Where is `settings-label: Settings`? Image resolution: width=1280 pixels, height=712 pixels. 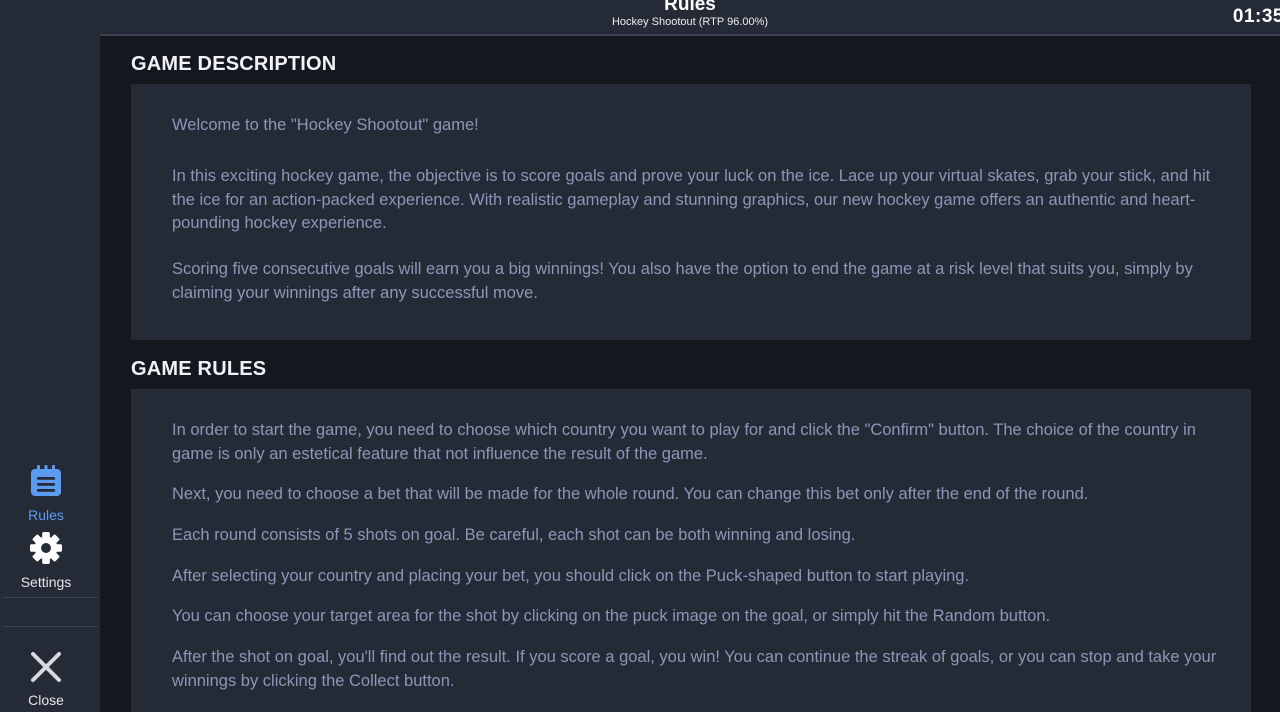 settings-label: Settings is located at coordinates (46, 582).